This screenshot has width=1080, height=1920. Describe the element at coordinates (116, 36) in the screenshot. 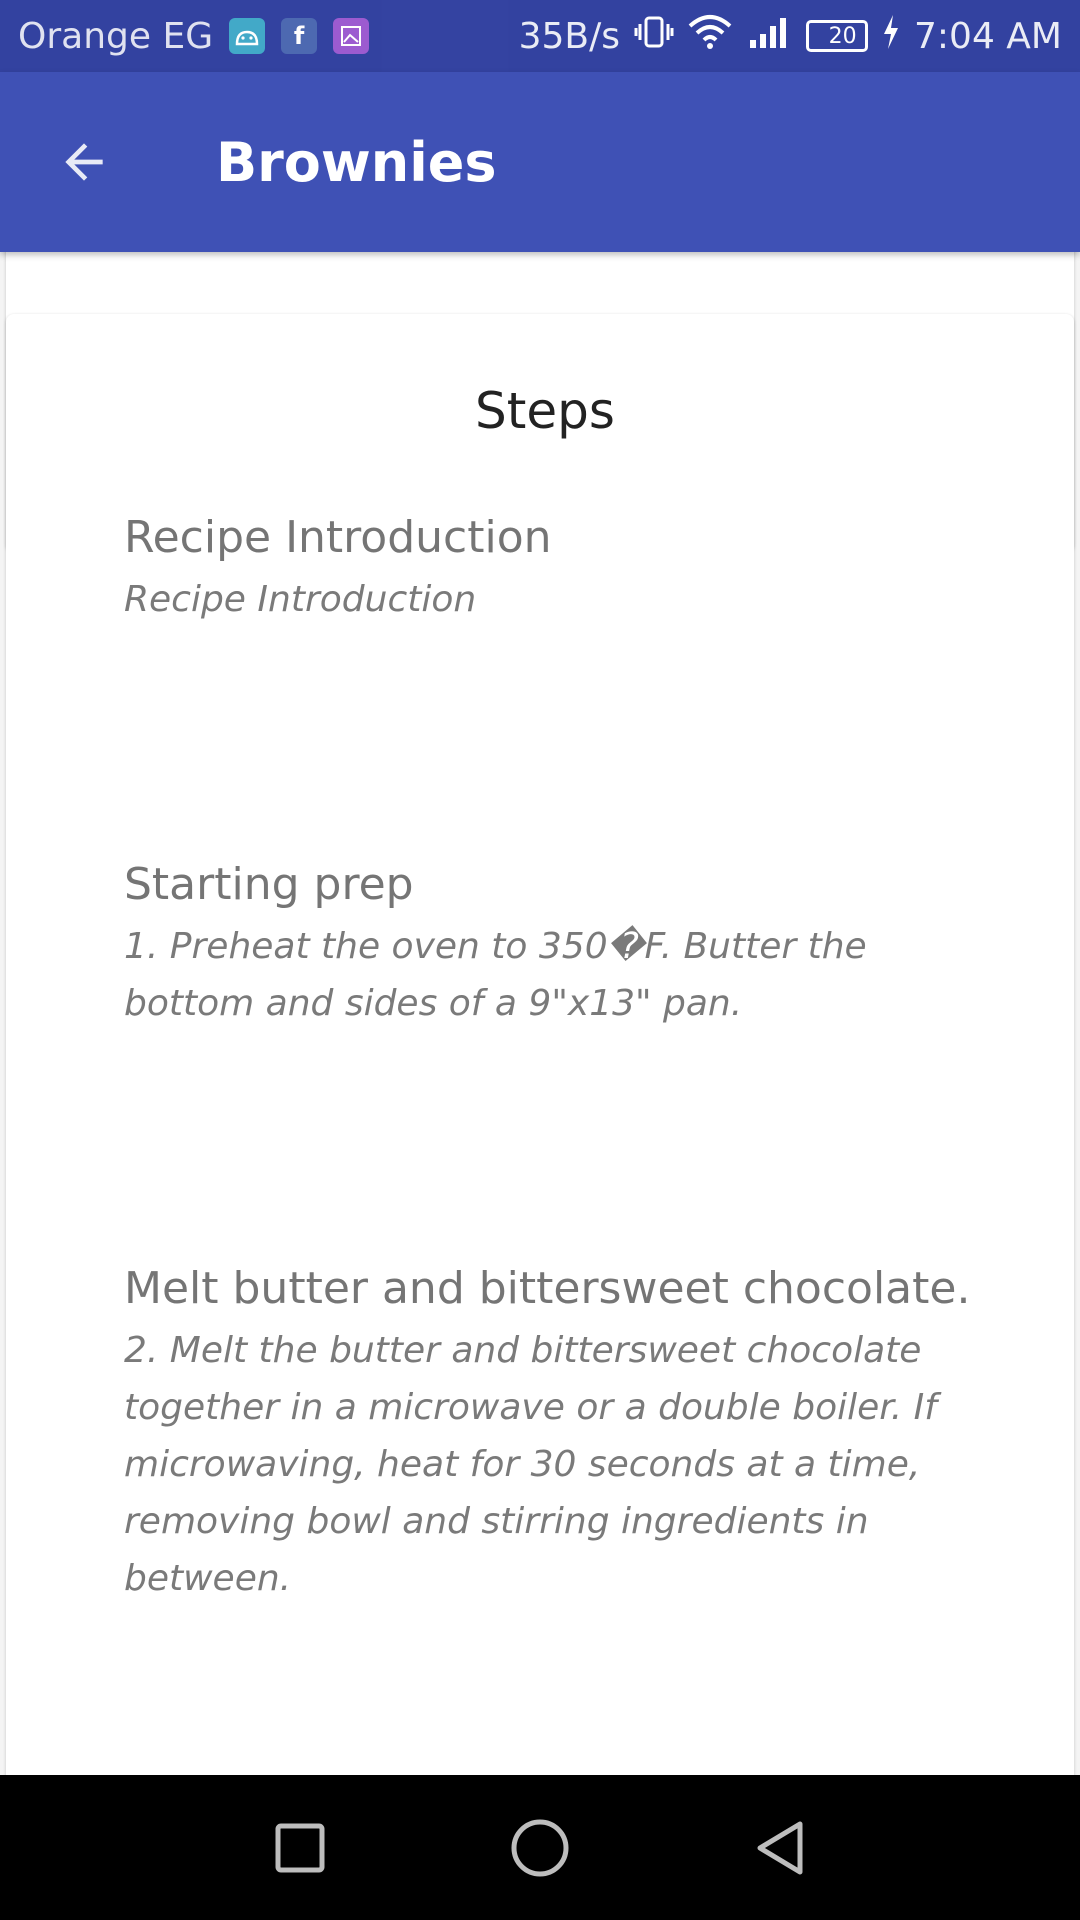

I see `carrier-name: Orange EG` at that location.